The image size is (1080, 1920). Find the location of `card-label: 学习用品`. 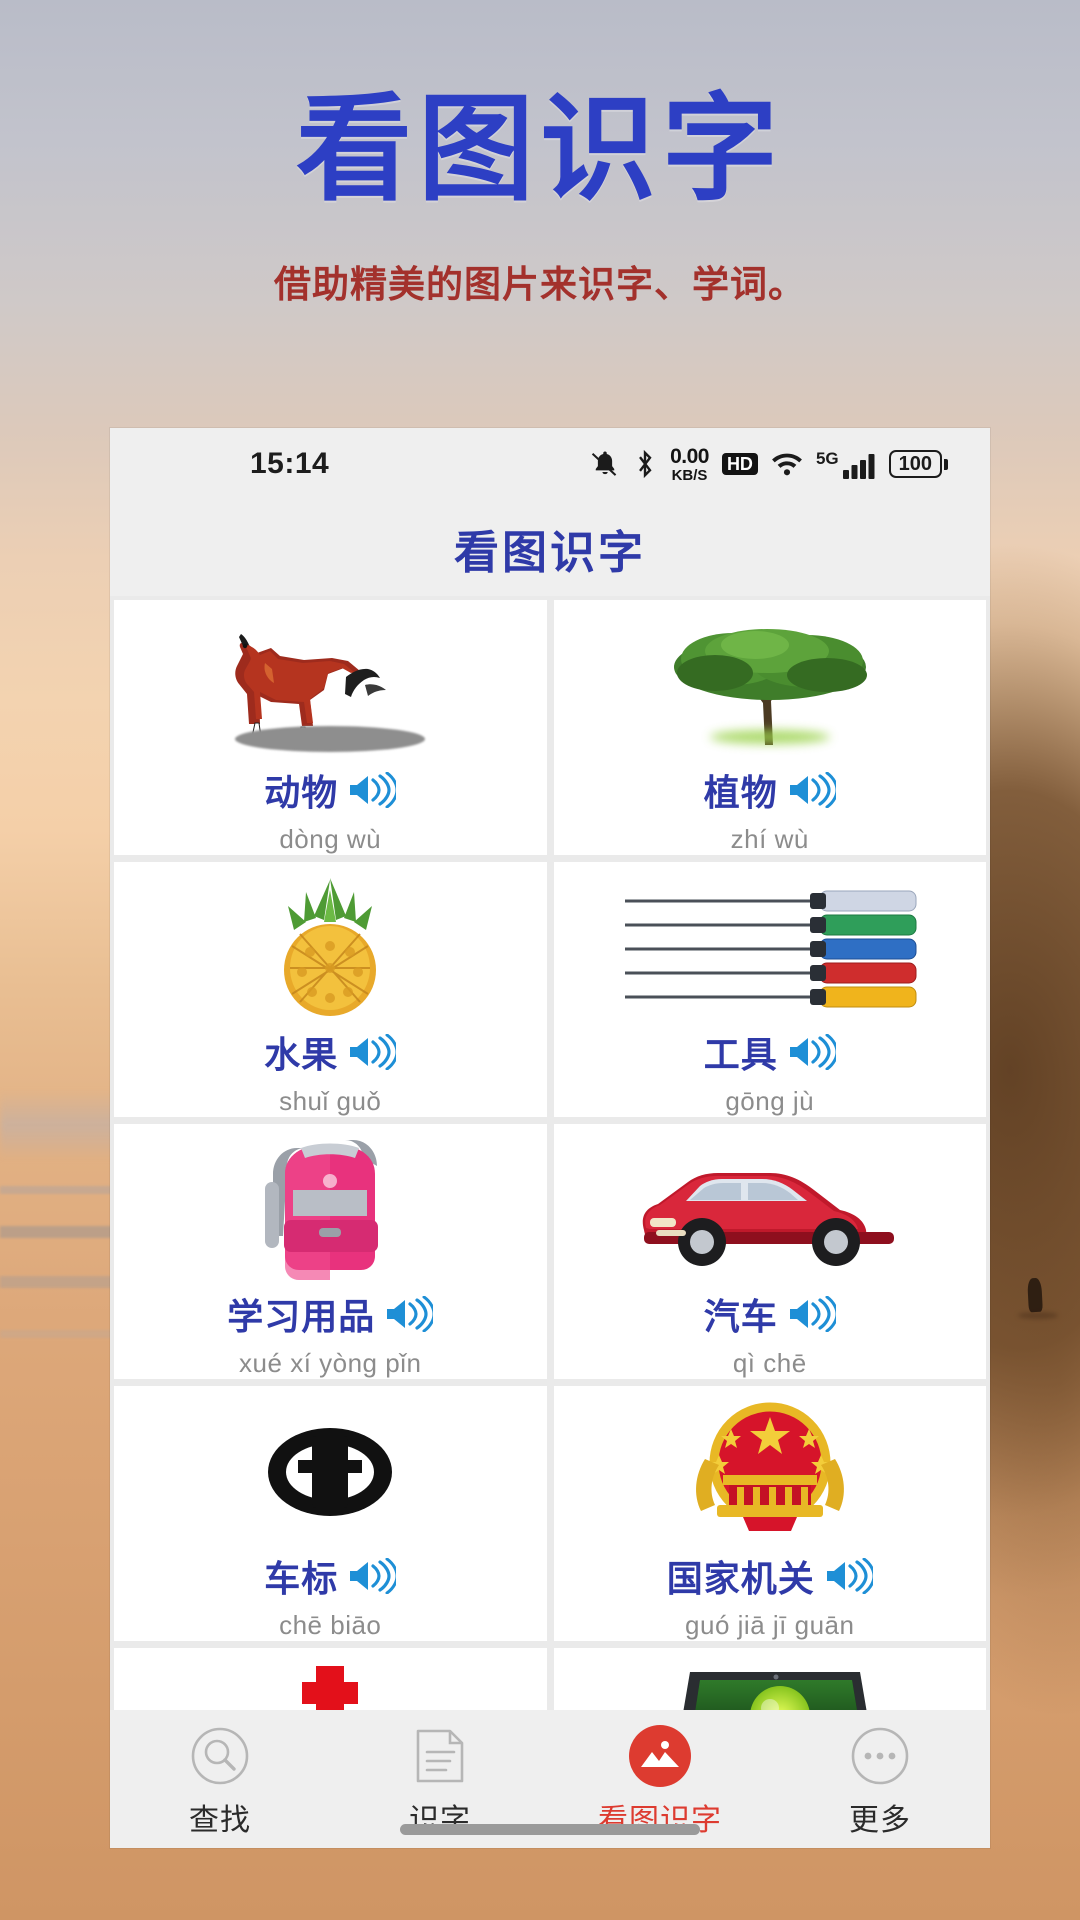

card-label: 学习用品 is located at coordinates (330, 1314).